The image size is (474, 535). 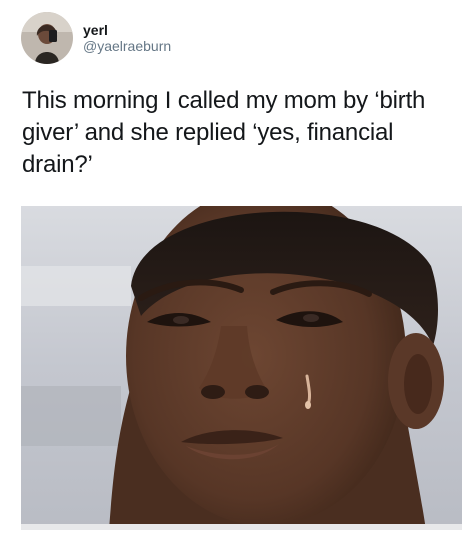 I want to click on display-name: yerl, so click(x=127, y=30).